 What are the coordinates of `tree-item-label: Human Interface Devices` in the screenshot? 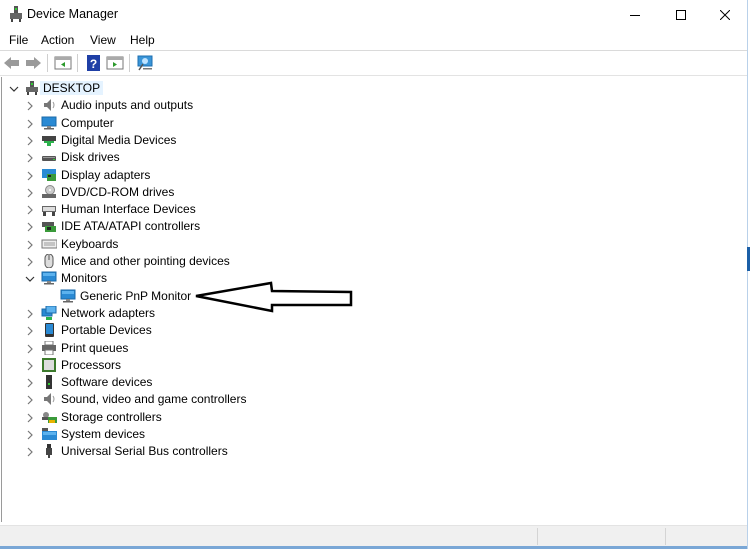 It's located at (128, 209).